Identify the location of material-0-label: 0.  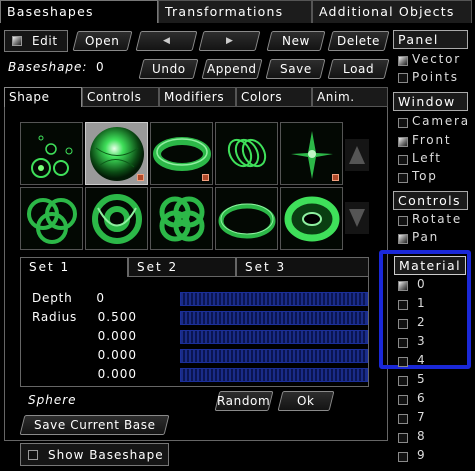
(422, 284).